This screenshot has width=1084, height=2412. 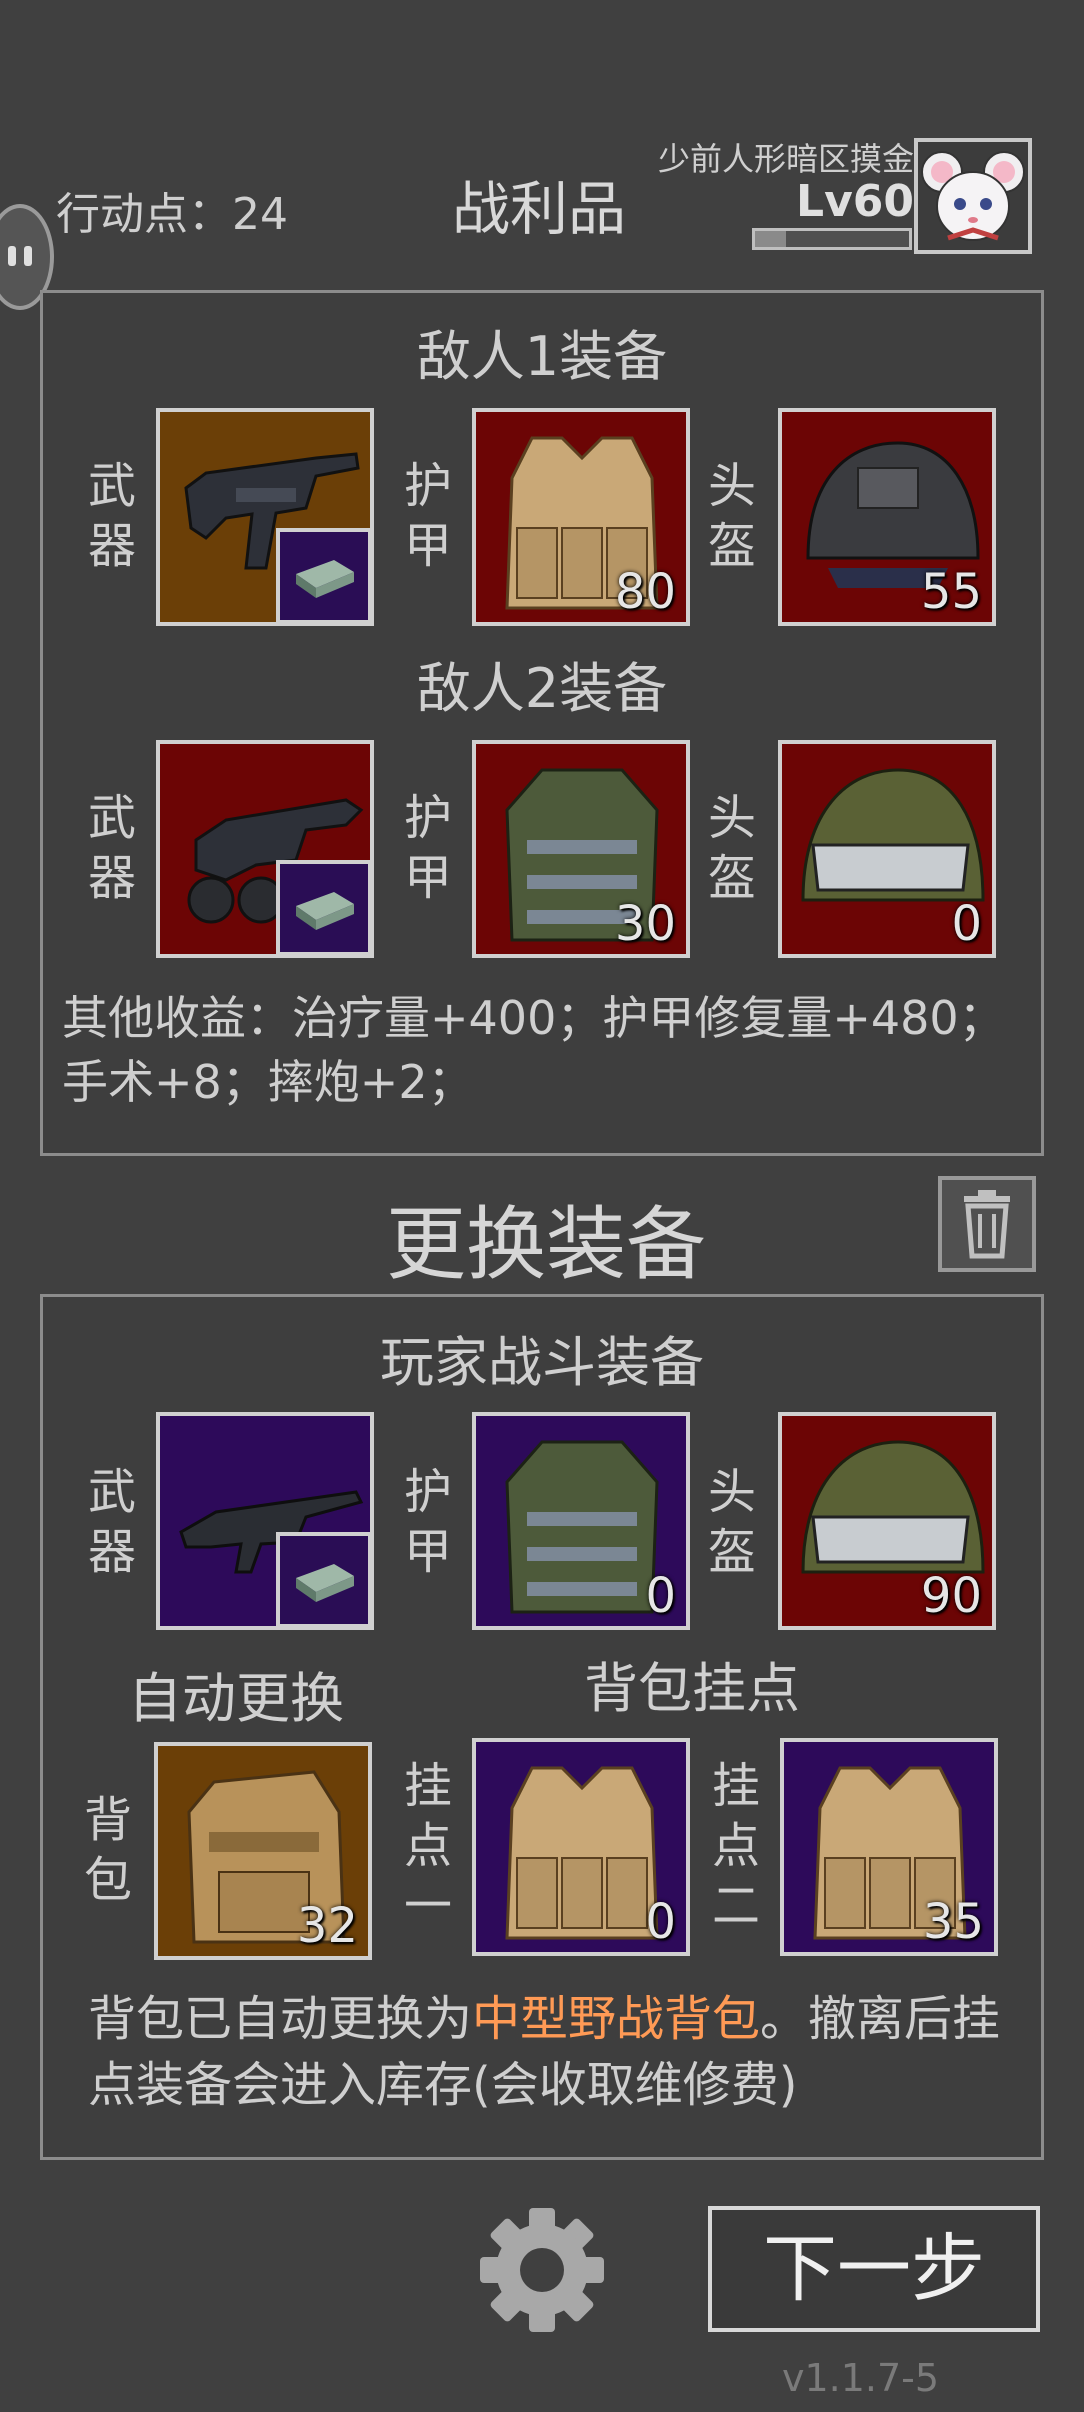 I want to click on player-armor-label: 护甲, so click(x=427, y=1522).